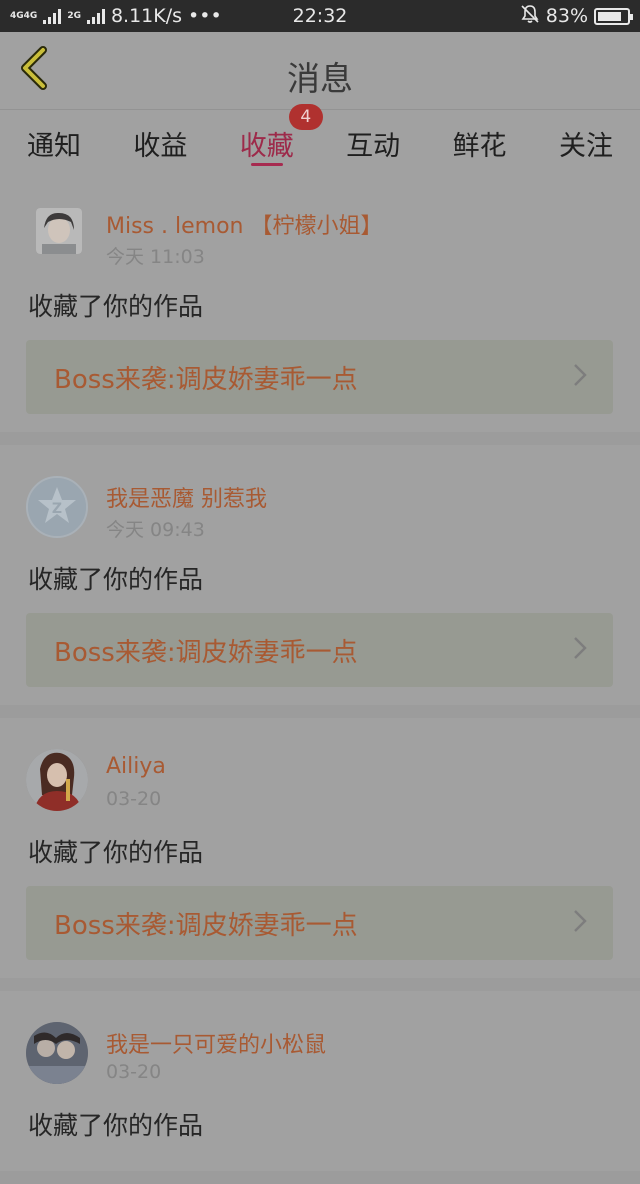 The width and height of the screenshot is (640, 1184). Describe the element at coordinates (305, 117) in the screenshot. I see `unread-badge: 4` at that location.